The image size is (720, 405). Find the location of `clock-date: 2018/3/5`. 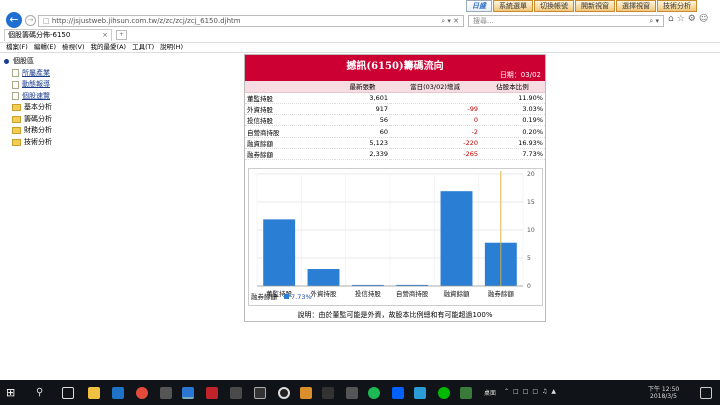

clock-date: 2018/3/5 is located at coordinates (663, 396).